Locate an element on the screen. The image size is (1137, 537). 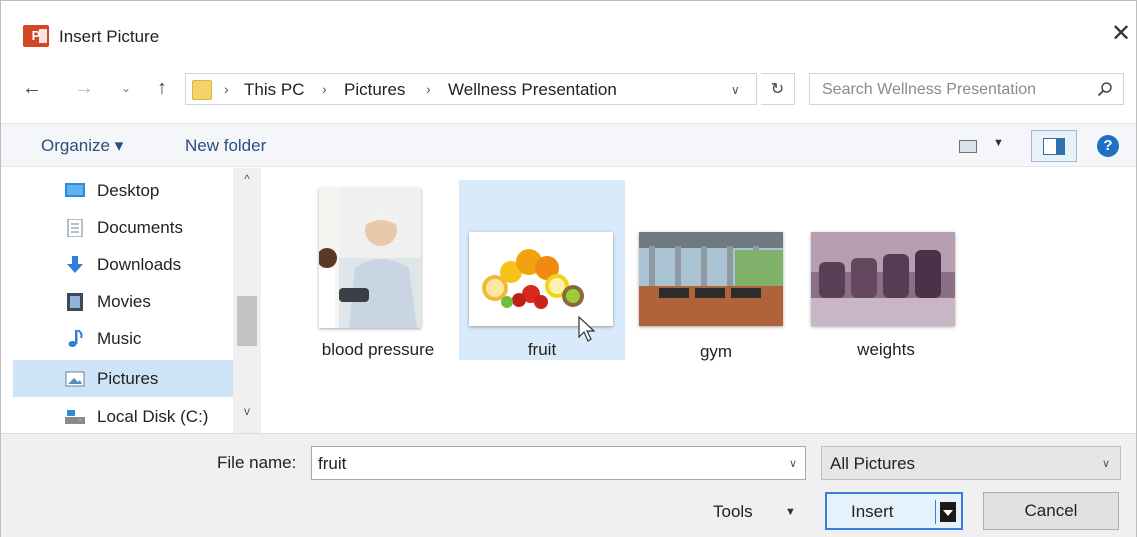
sidebar-item-label: Pictures is located at coordinates (128, 378).